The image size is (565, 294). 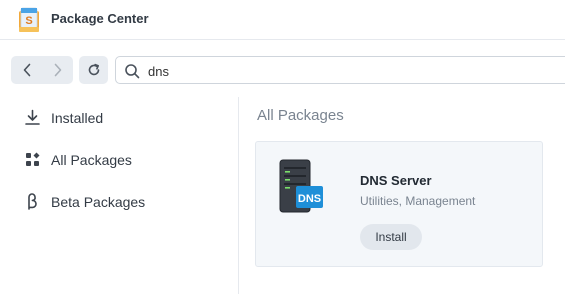 What do you see at coordinates (391, 237) in the screenshot?
I see `install-button: Install` at bounding box center [391, 237].